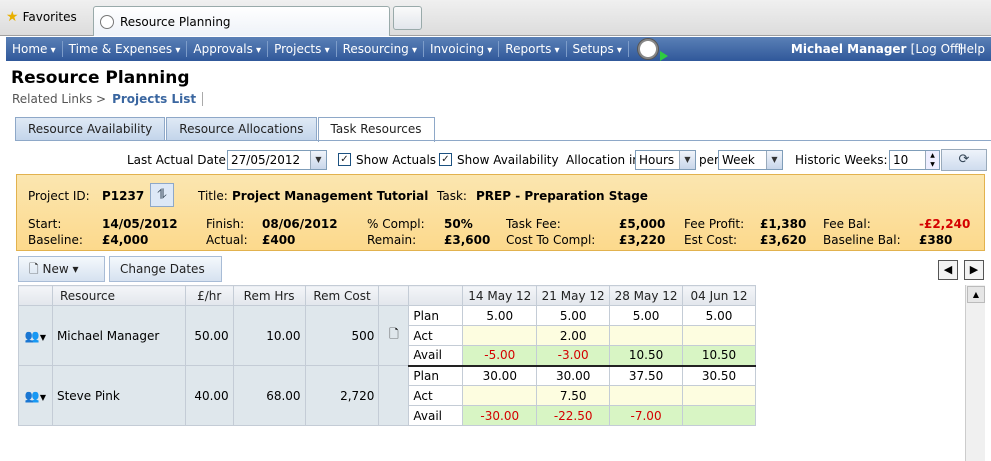 This screenshot has width=991, height=461. I want to click on allocation-unit-select: Hours ▼, so click(665, 160).